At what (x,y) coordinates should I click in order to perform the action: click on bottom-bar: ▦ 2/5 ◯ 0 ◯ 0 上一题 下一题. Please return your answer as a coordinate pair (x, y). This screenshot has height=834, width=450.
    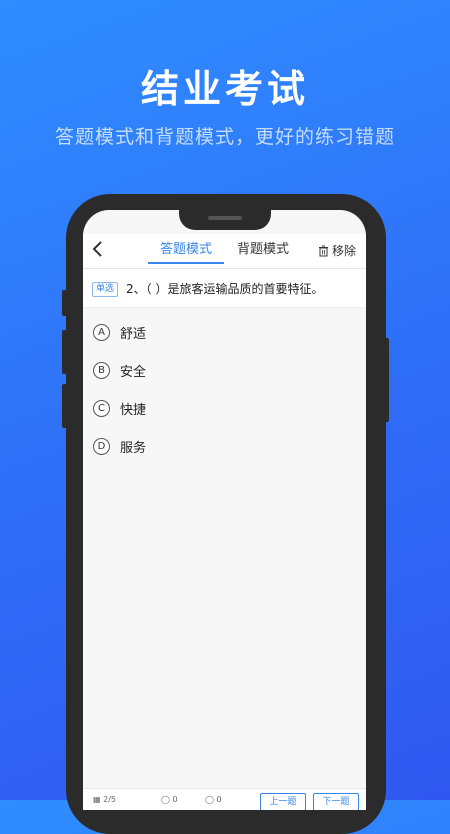
    Looking at the image, I should click on (224, 799).